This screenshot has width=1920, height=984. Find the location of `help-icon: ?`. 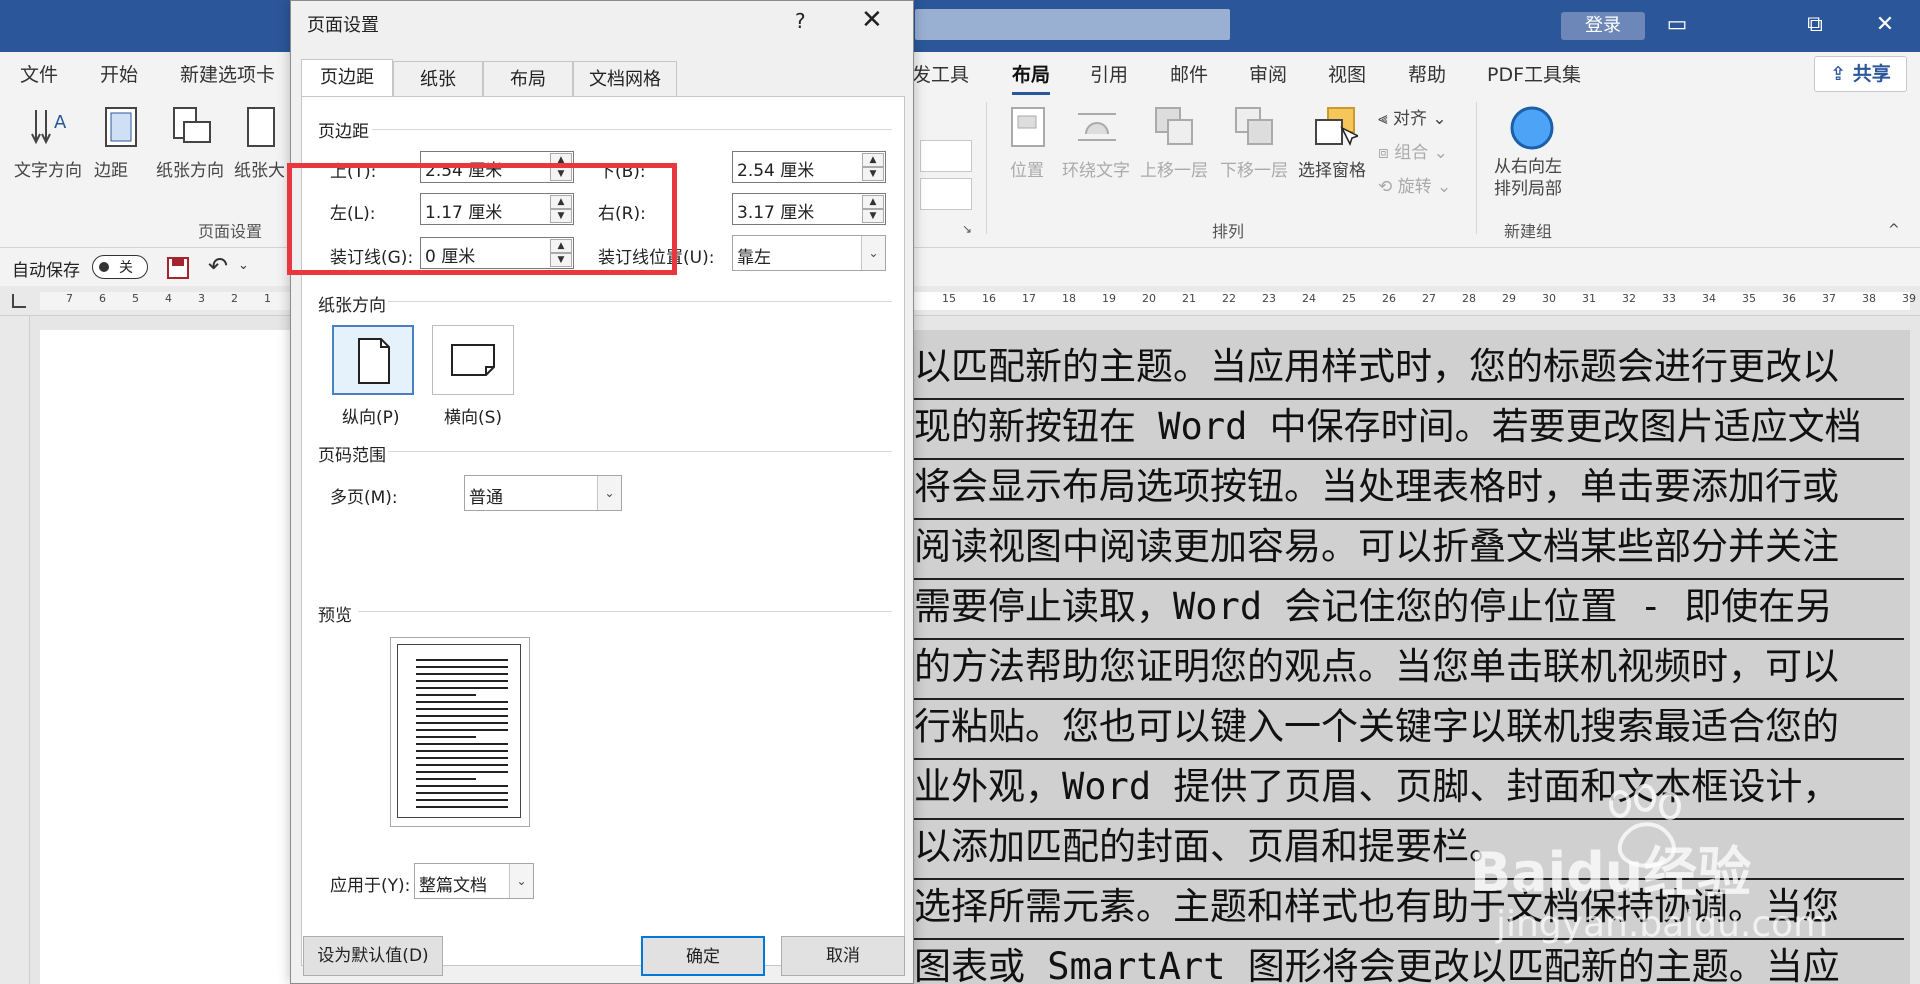

help-icon: ? is located at coordinates (800, 21).